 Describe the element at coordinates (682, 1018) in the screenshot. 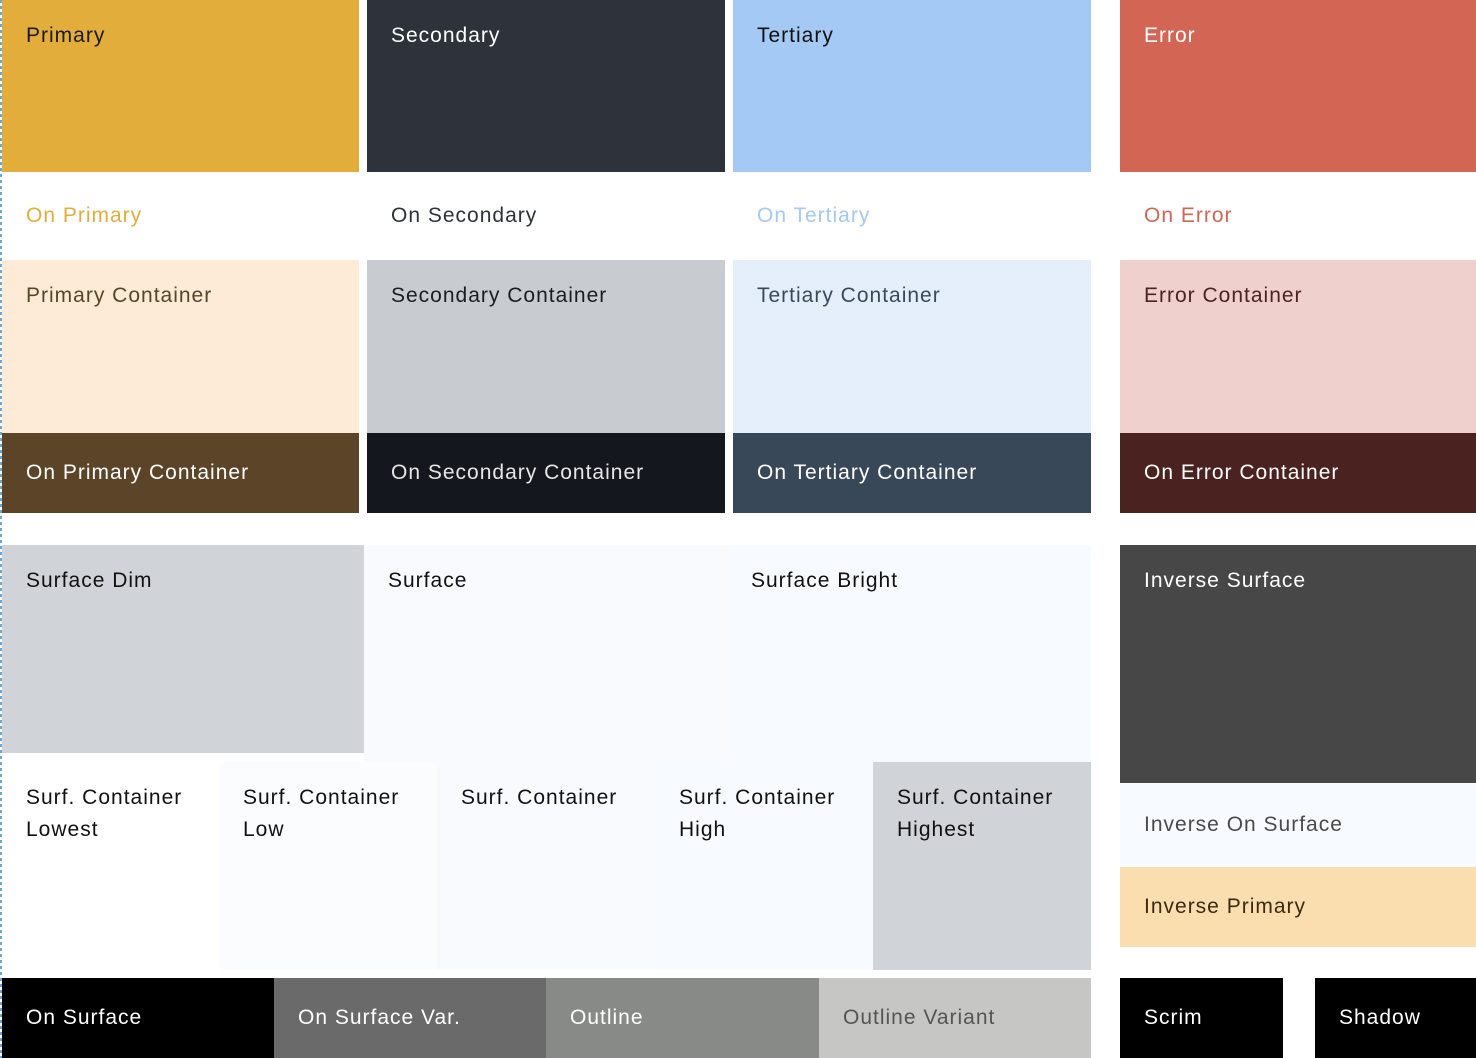

I see `swatch-outline: Outline` at that location.